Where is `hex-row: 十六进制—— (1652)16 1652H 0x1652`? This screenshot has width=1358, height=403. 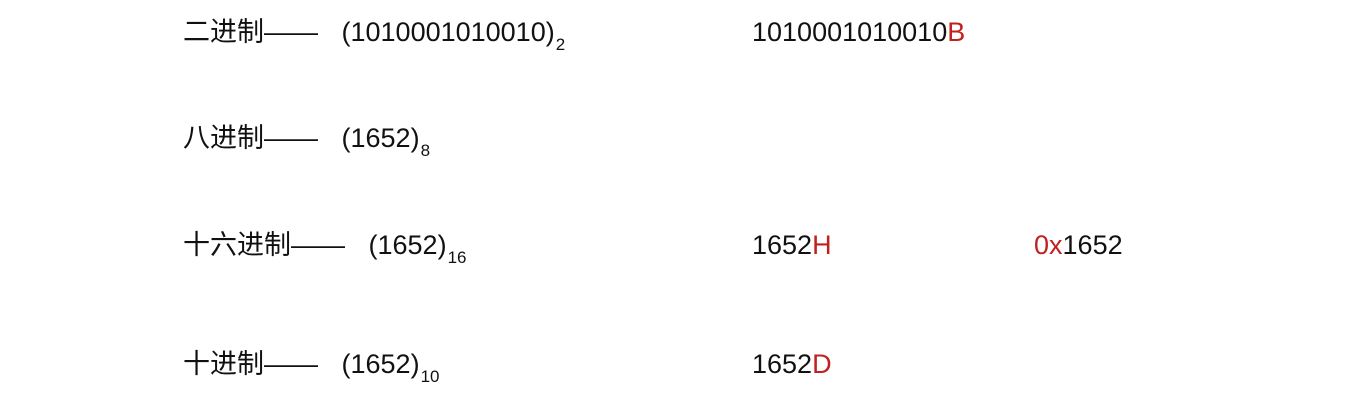 hex-row: 十六进制—— (1652)16 1652H 0x1652 is located at coordinates (679, 250).